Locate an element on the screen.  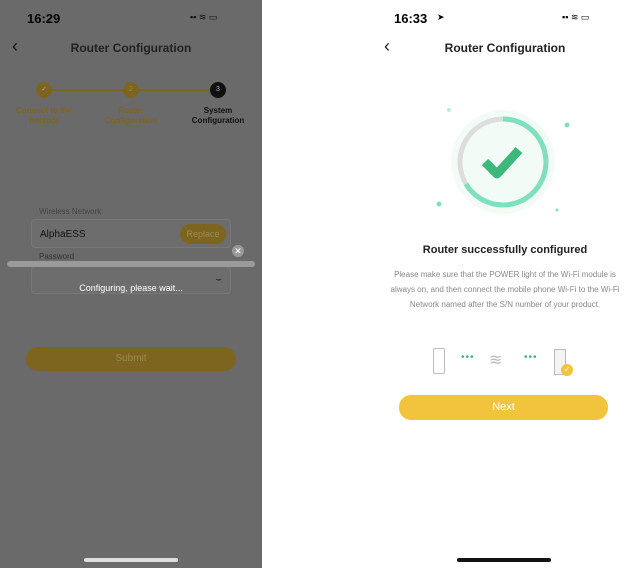
device-check-icon: ✓ is located at coordinates (567, 370).